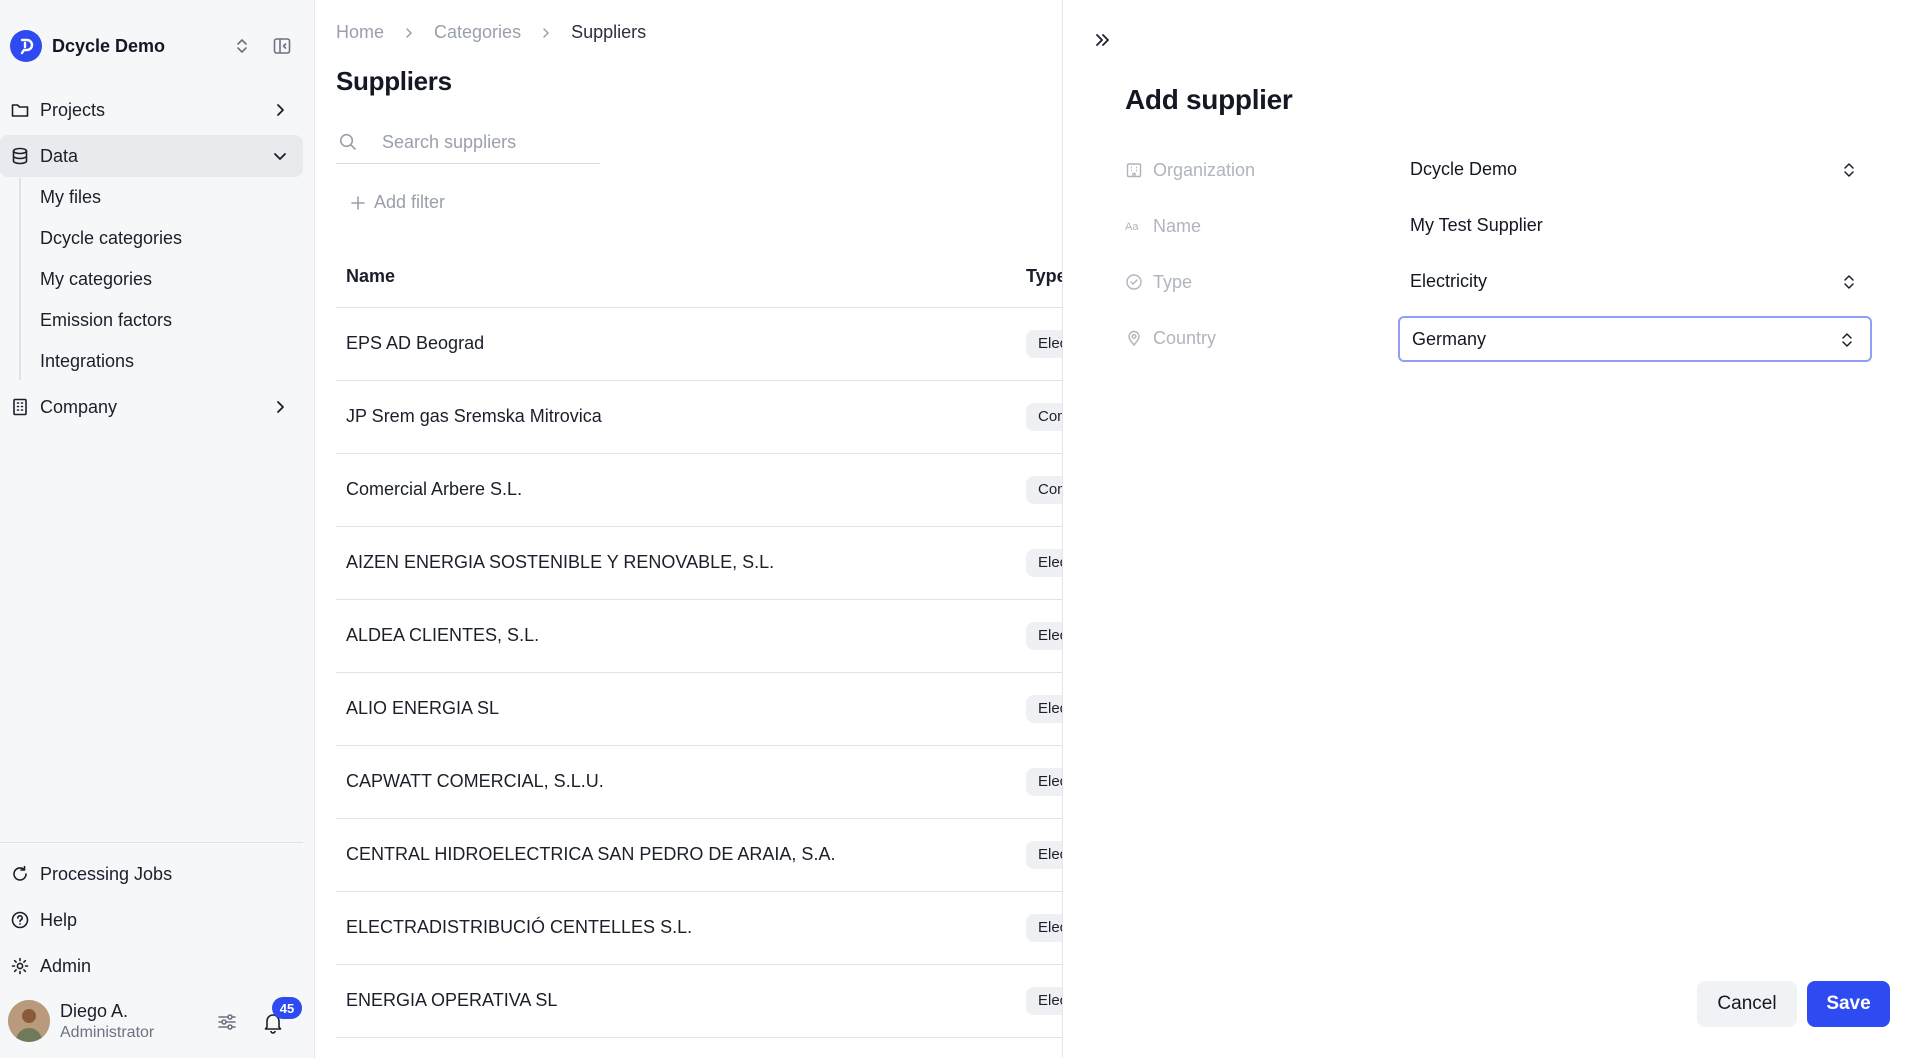 This screenshot has height=1058, width=1920. Describe the element at coordinates (1134, 282) in the screenshot. I see `check-circle-icon` at that location.